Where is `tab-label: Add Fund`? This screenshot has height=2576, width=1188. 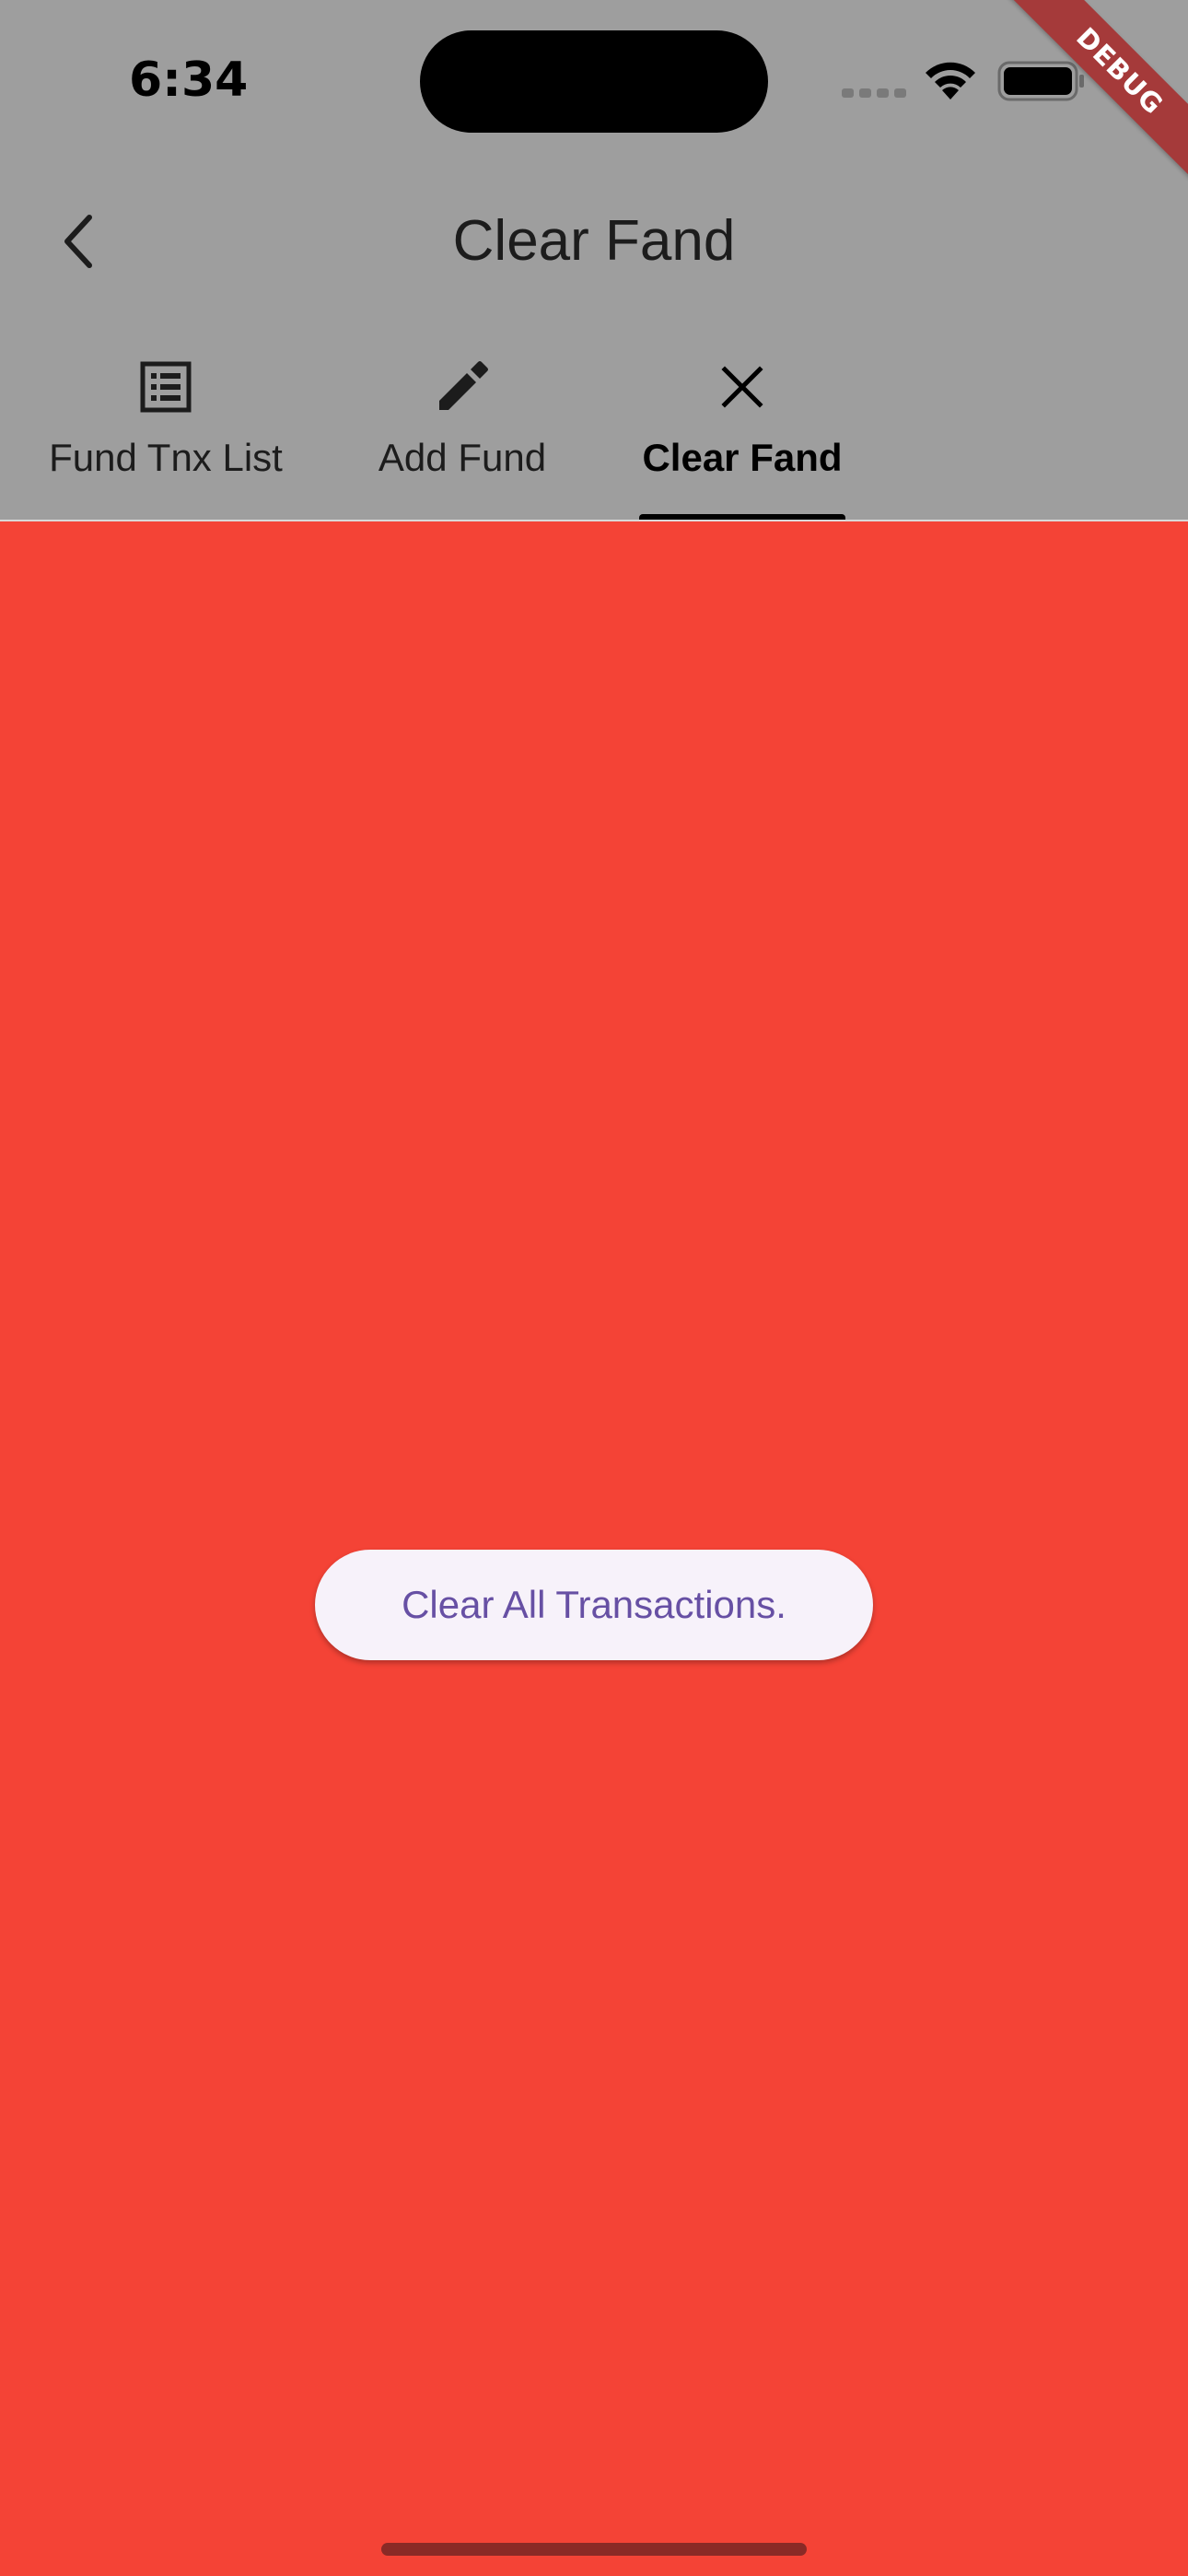 tab-label: Add Fund is located at coordinates (462, 457).